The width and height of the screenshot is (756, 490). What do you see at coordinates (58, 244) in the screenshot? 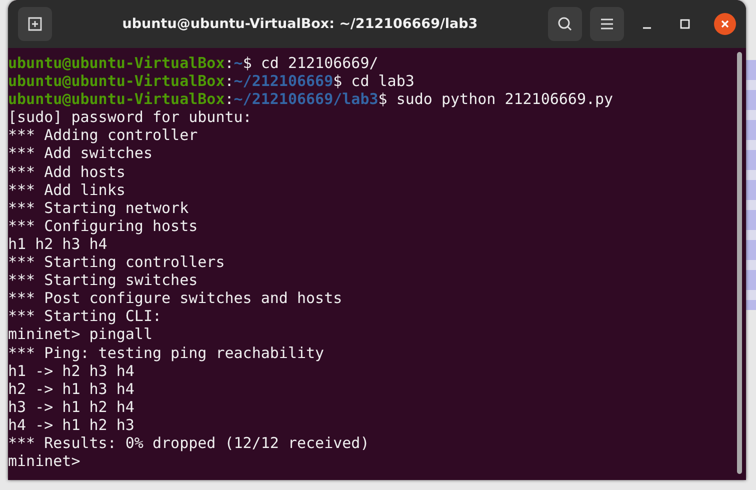
I see `terminal-line: h1 h2 h3 h4` at bounding box center [58, 244].